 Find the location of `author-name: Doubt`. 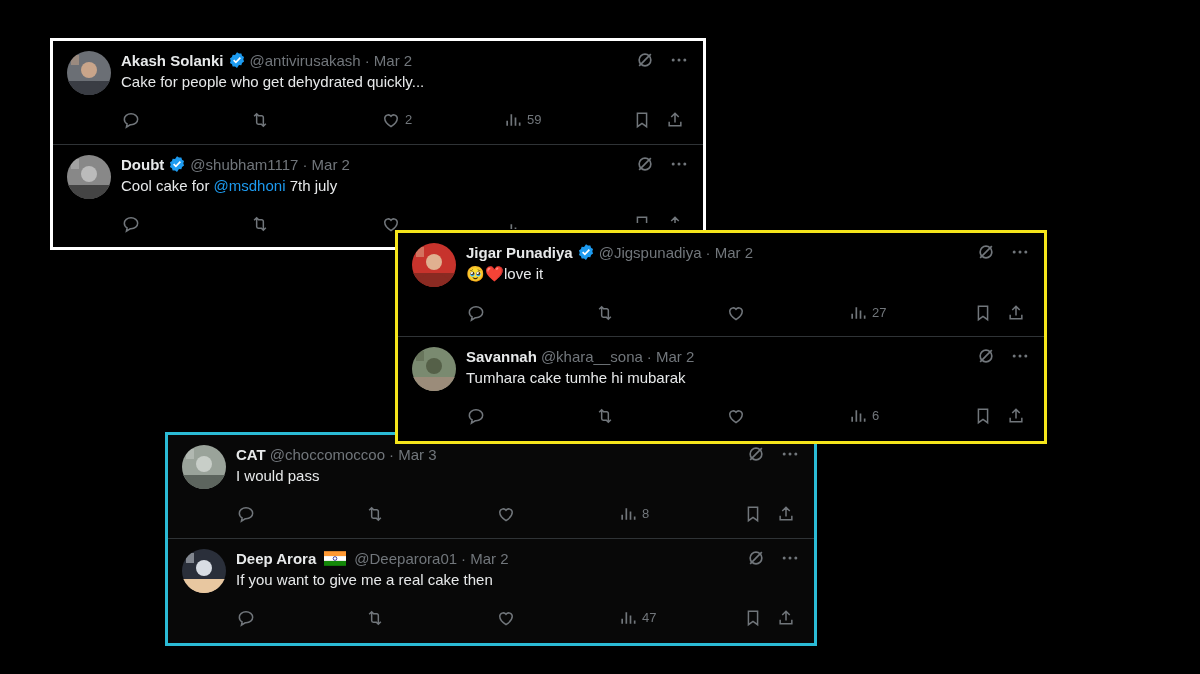

author-name: Doubt is located at coordinates (143, 164).